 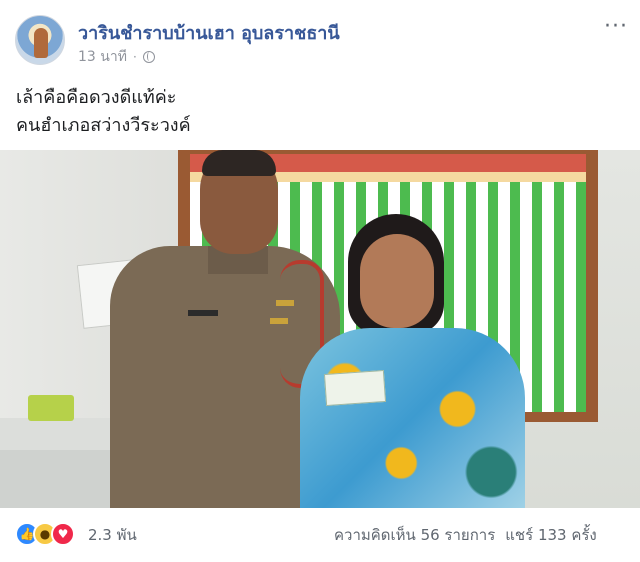 I want to click on comments-count-link: ความคิดเห็น 56 รายการ, so click(x=414, y=535).